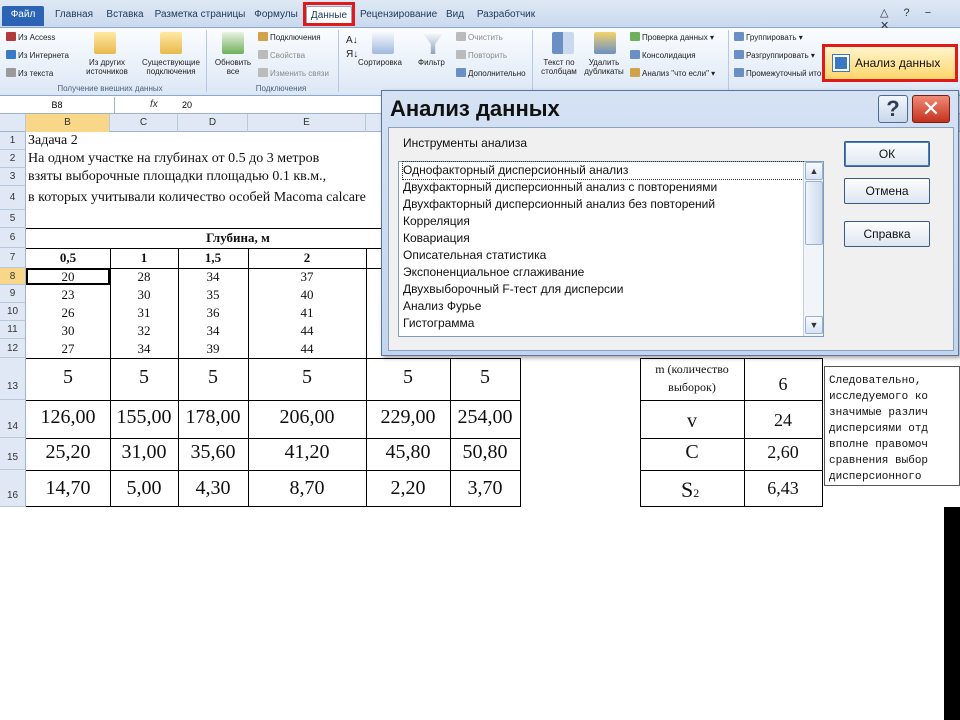 The width and height of the screenshot is (960, 720). What do you see at coordinates (107, 67) in the screenshot?
I see `from-other-sources-button: Из других источников` at bounding box center [107, 67].